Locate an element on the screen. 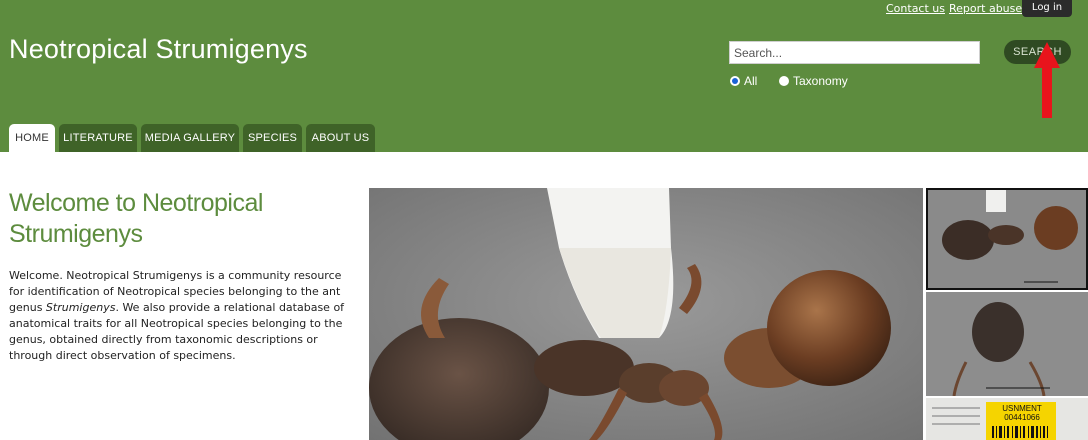 This screenshot has width=1088, height=440. thumbnail-dorsal-view-icon is located at coordinates (1007, 239).